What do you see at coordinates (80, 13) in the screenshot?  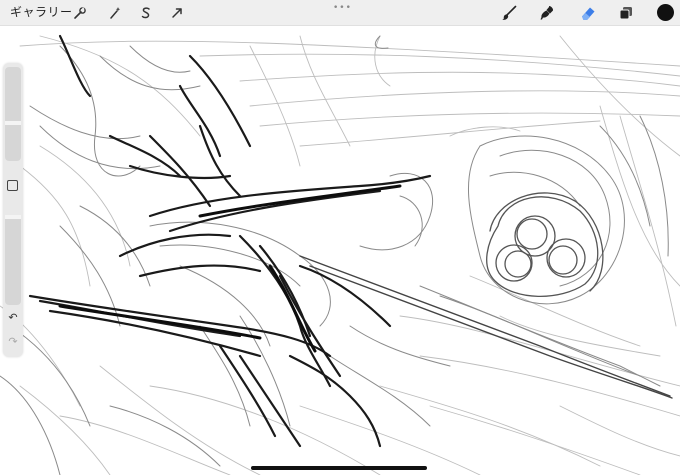 I see `wrench-icon` at bounding box center [80, 13].